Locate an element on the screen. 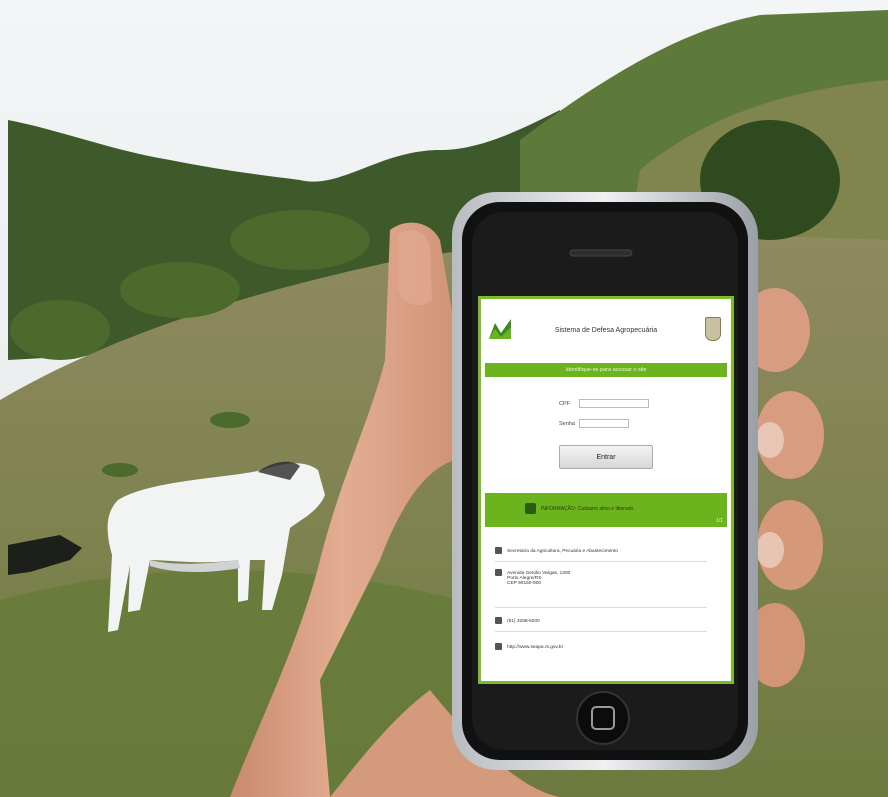 This screenshot has width=888, height=797. cpf-label: CPF is located at coordinates (564, 404).